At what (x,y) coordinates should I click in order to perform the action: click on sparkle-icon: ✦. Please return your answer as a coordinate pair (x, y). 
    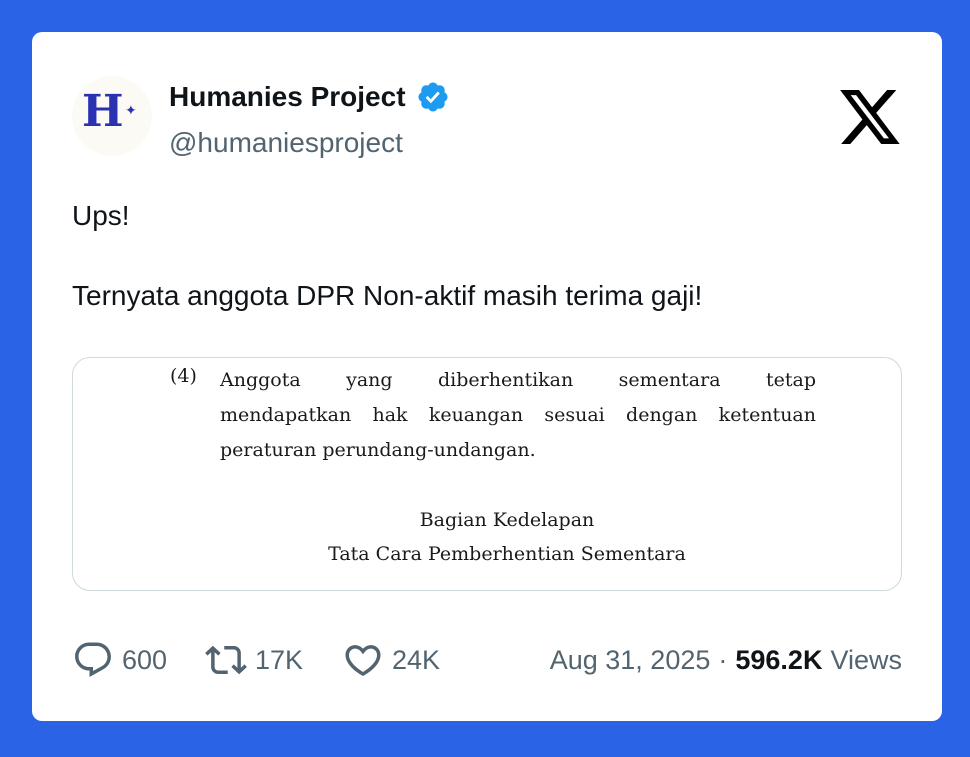
    Looking at the image, I should click on (131, 111).